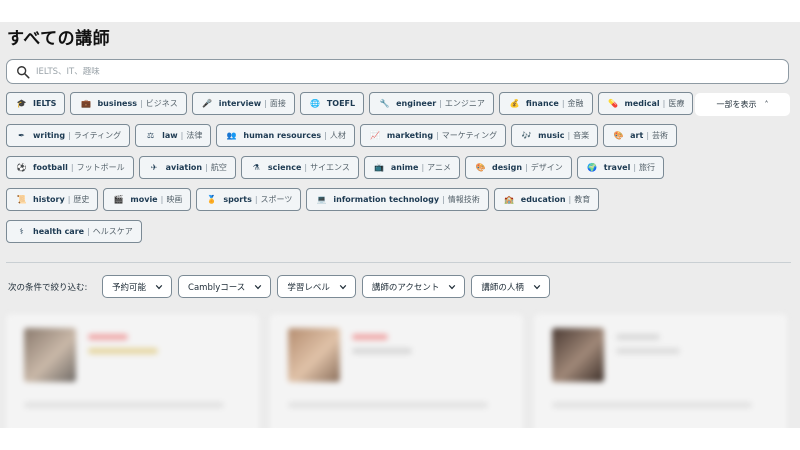 The height and width of the screenshot is (450, 800). What do you see at coordinates (299, 167) in the screenshot?
I see `tag-science: ⚗ science | サイエンス` at bounding box center [299, 167].